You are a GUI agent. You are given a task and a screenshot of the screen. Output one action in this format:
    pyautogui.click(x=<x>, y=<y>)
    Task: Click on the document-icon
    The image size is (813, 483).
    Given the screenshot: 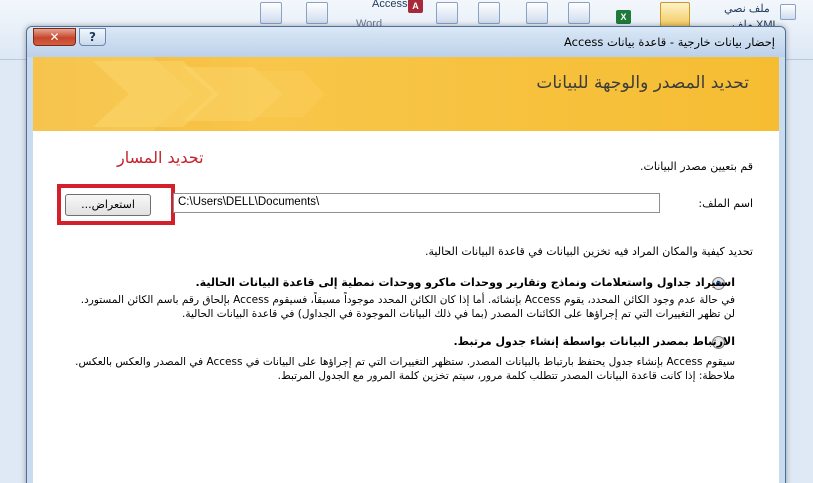 What is the action you would take?
    pyautogui.click(x=317, y=13)
    